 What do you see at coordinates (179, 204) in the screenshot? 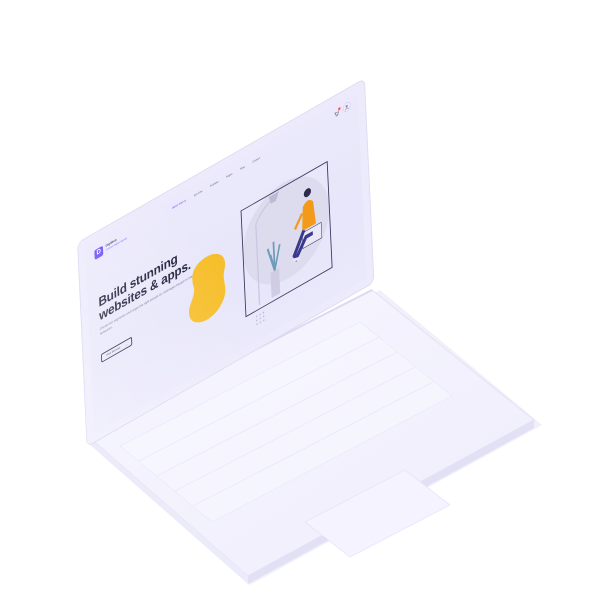
I see `nav-item-digital-agency: Digital Agency` at bounding box center [179, 204].